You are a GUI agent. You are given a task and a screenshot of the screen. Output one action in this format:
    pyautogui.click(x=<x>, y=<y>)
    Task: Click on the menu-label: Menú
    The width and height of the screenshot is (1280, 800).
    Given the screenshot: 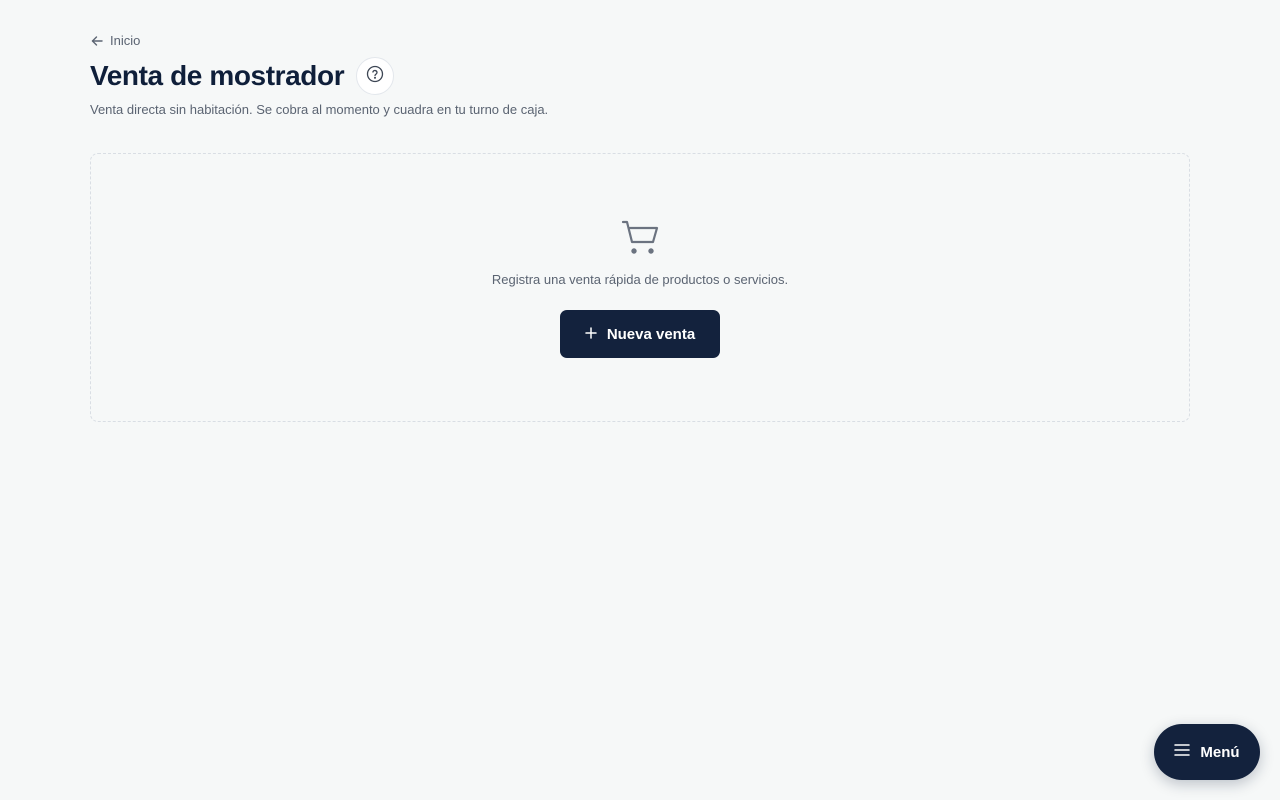 What is the action you would take?
    pyautogui.click(x=1220, y=752)
    